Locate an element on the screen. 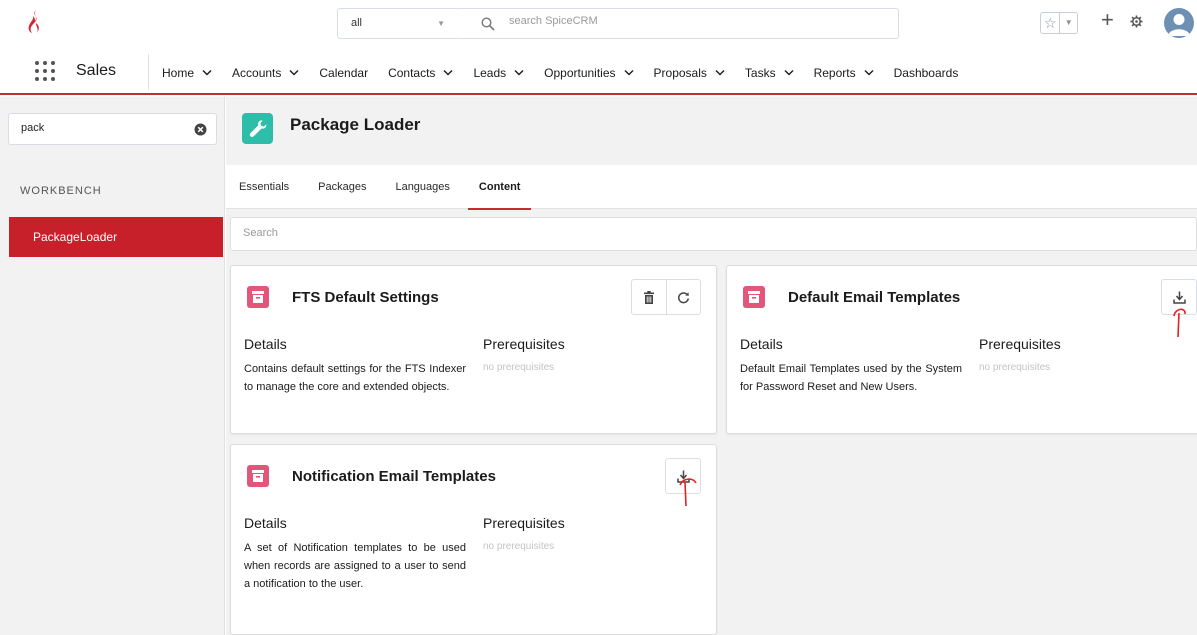 Image resolution: width=1197 pixels, height=635 pixels. nav-item-contacts: Contacts is located at coordinates (420, 73).